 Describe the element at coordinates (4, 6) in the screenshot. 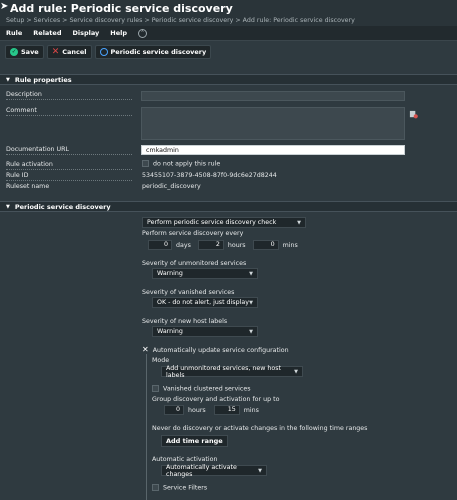

I see `mouse-cursor-icon: ➤` at that location.